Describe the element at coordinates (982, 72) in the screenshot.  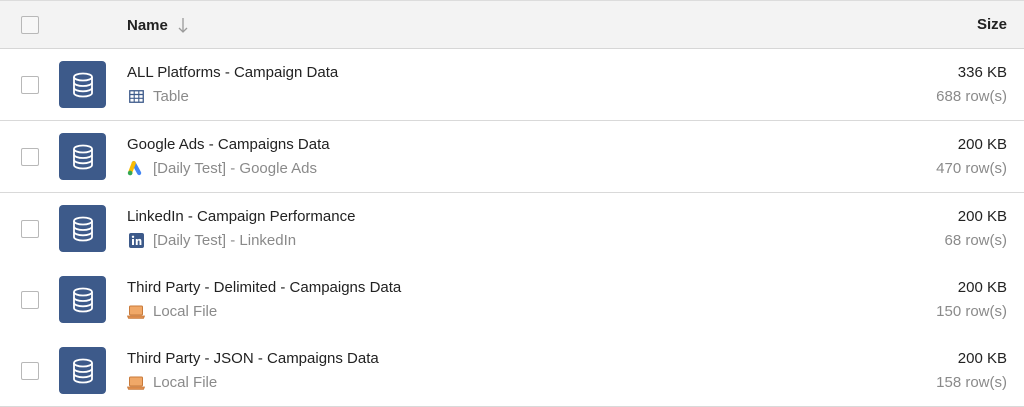
I see `dataset-size: 336 KB` at that location.